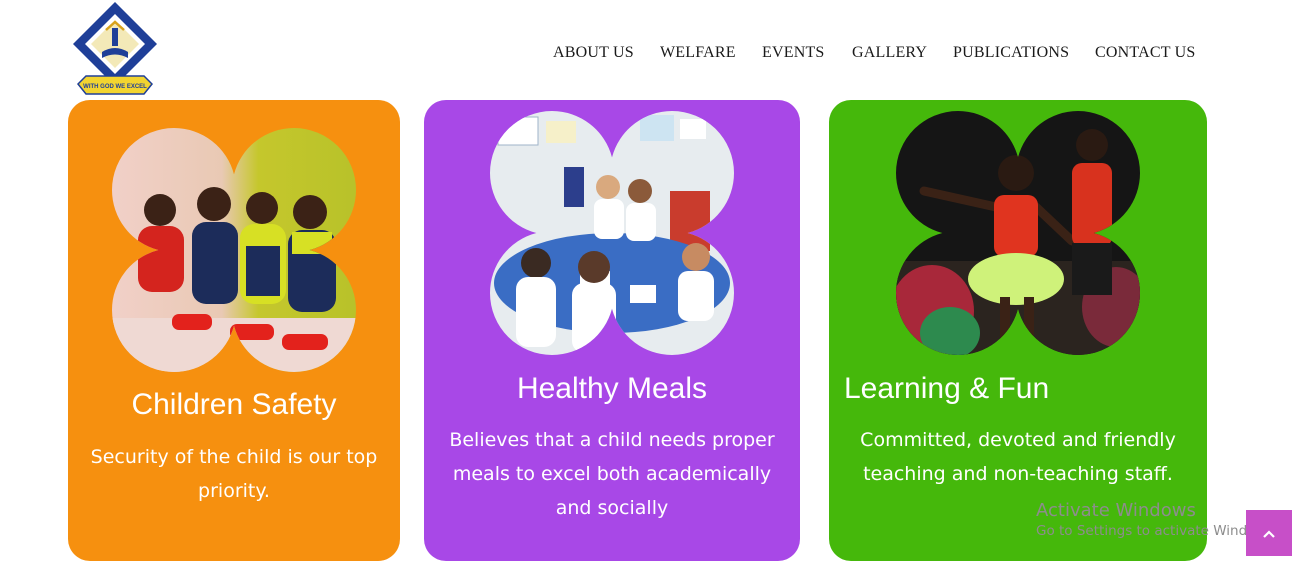 The height and width of the screenshot is (561, 1298). What do you see at coordinates (115, 87) in the screenshot?
I see `logo-motto: WITH GOD WE EXCEL` at bounding box center [115, 87].